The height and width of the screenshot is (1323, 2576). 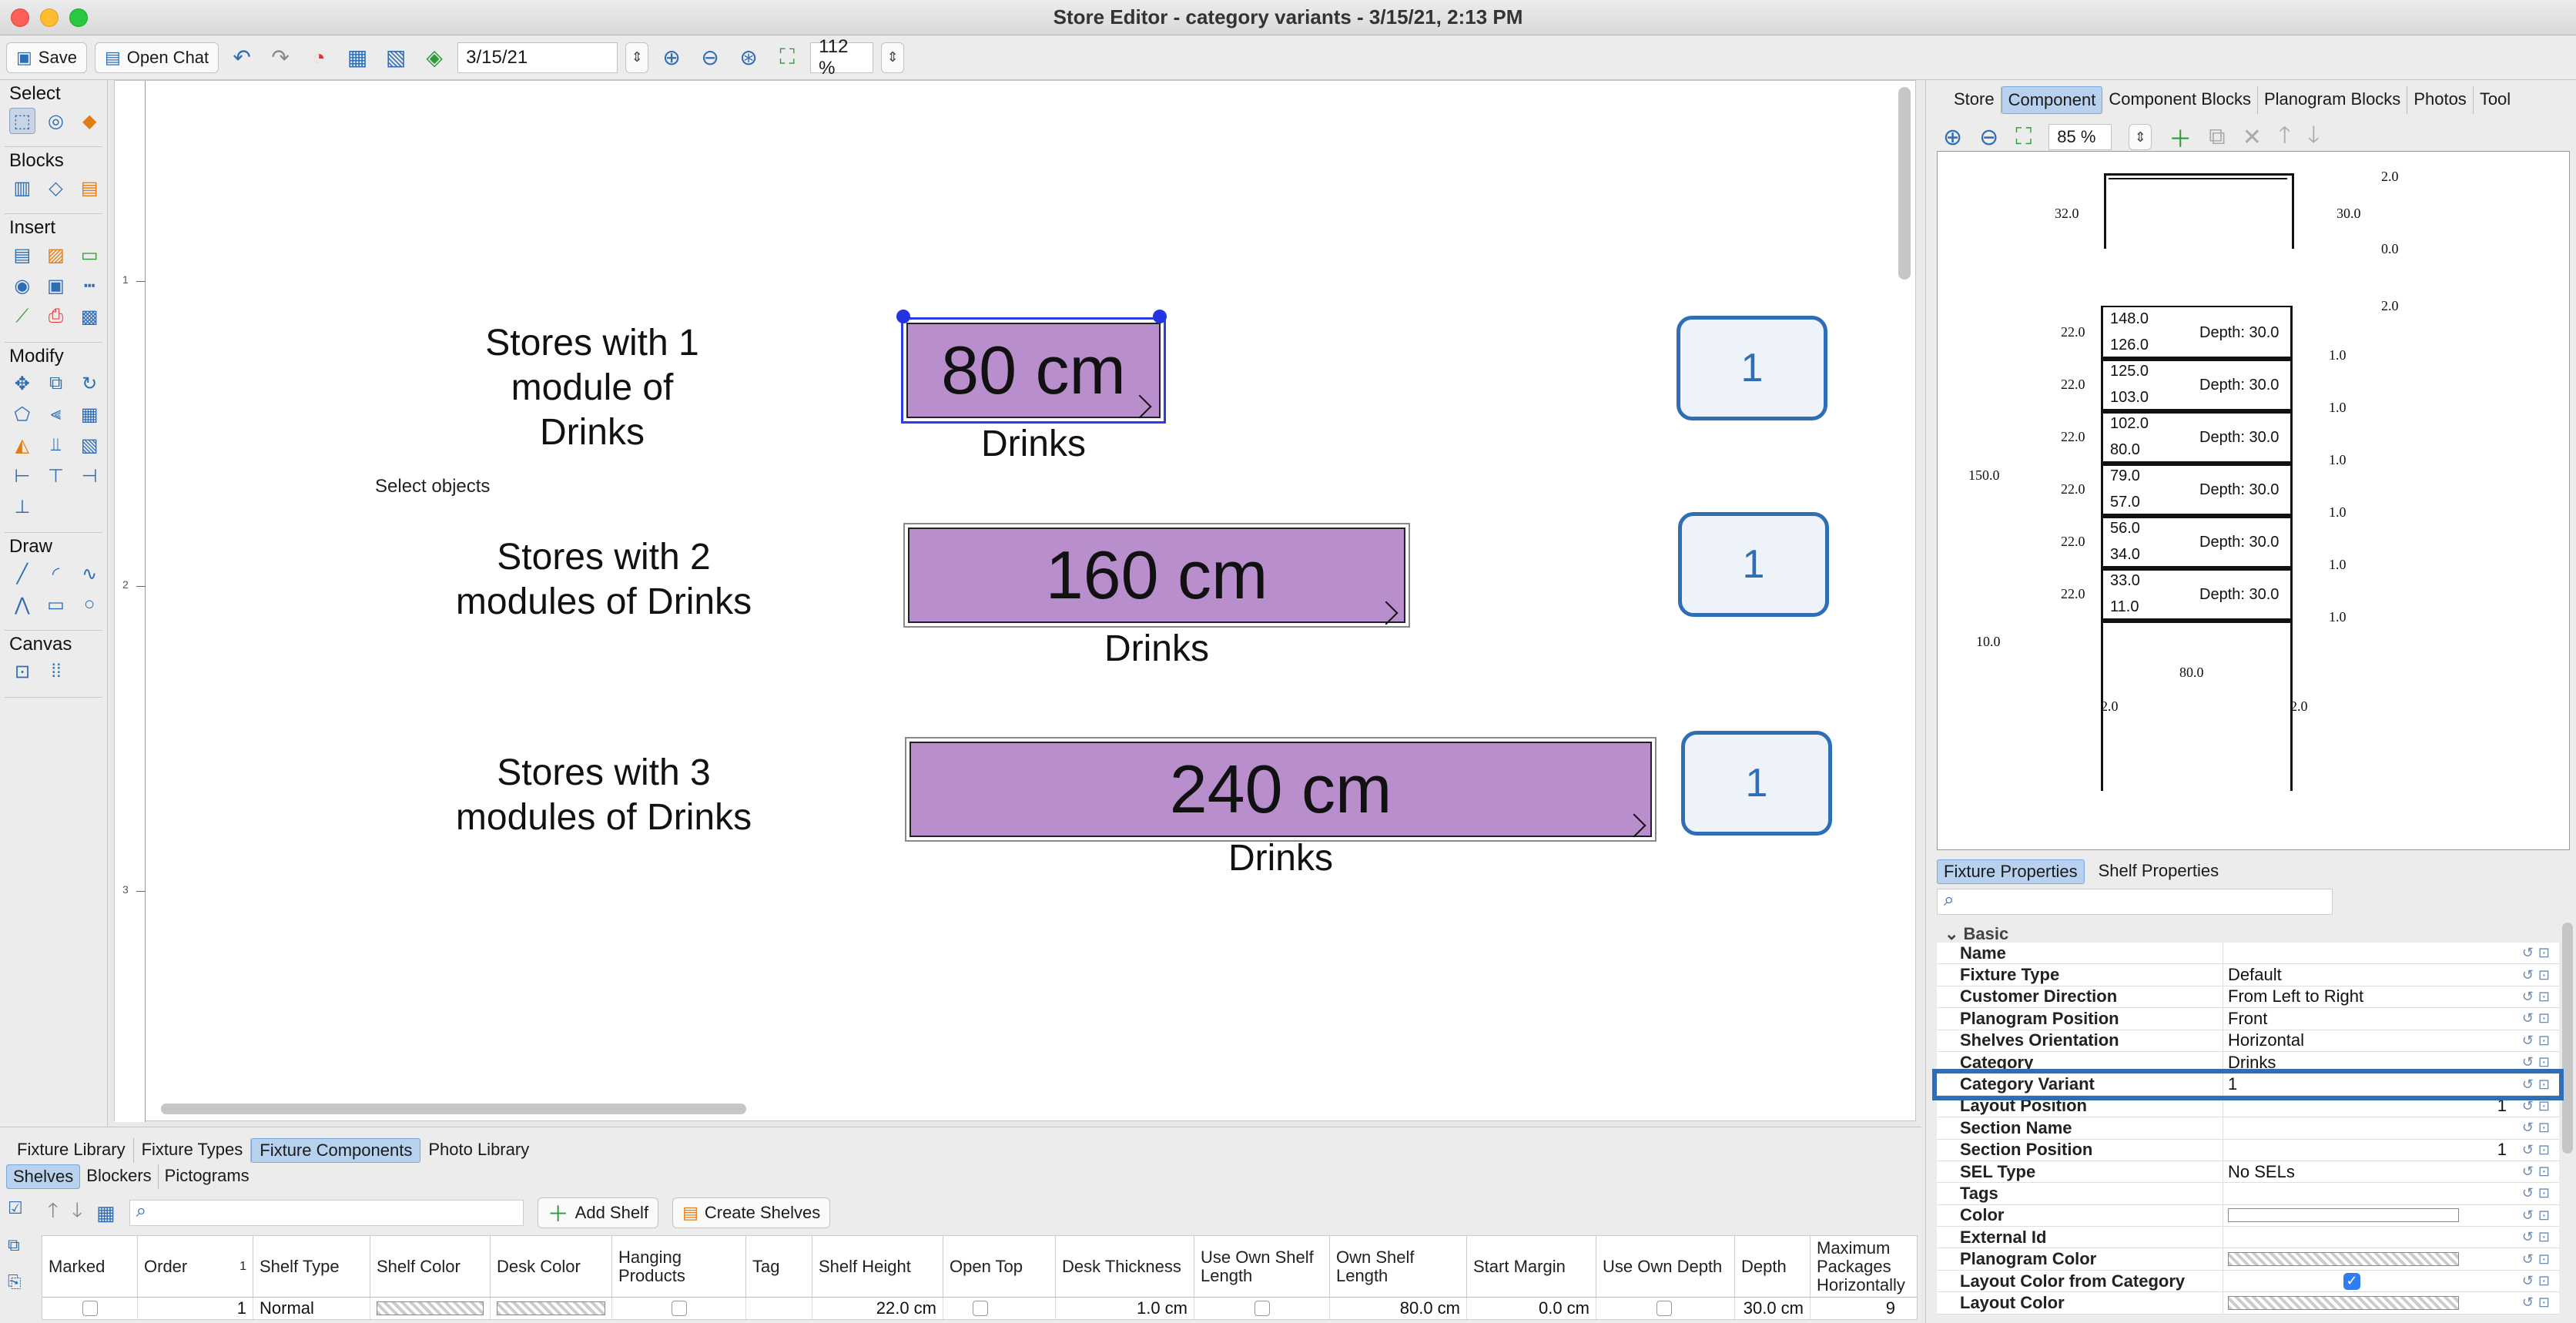 What do you see at coordinates (56, 574) in the screenshot?
I see `draw-arc-icon: ◜` at bounding box center [56, 574].